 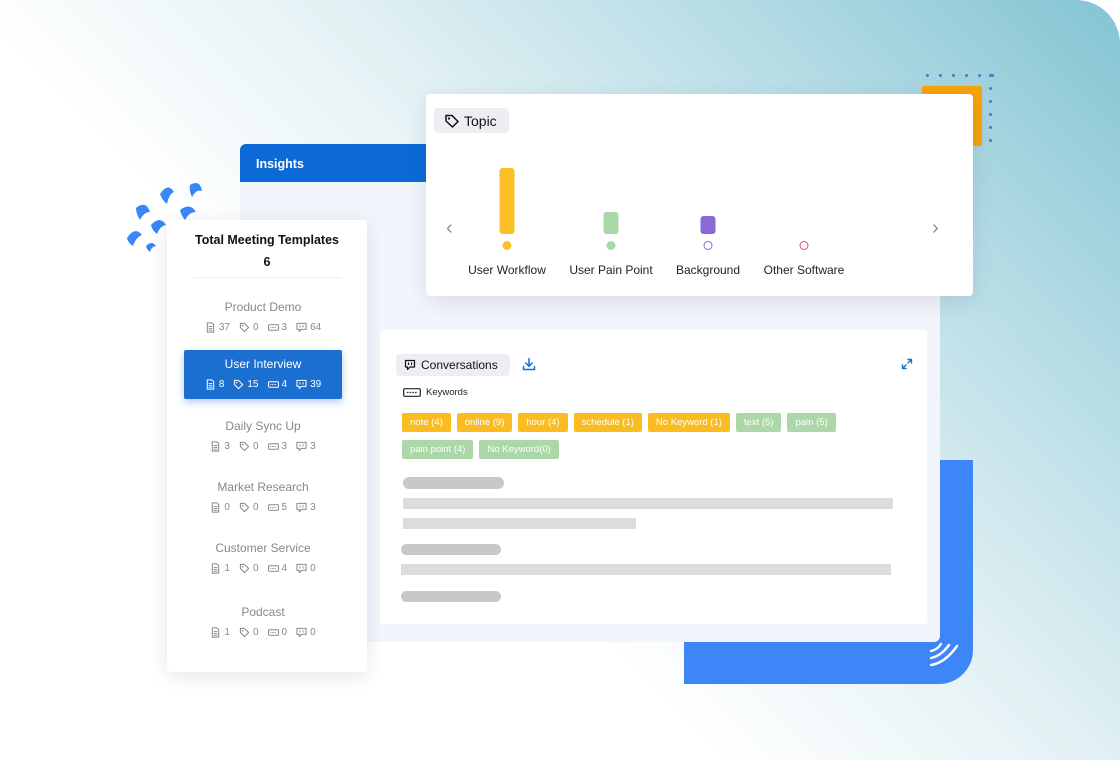 What do you see at coordinates (607, 422) in the screenshot?
I see `keyword-tag: schedule (1)` at bounding box center [607, 422].